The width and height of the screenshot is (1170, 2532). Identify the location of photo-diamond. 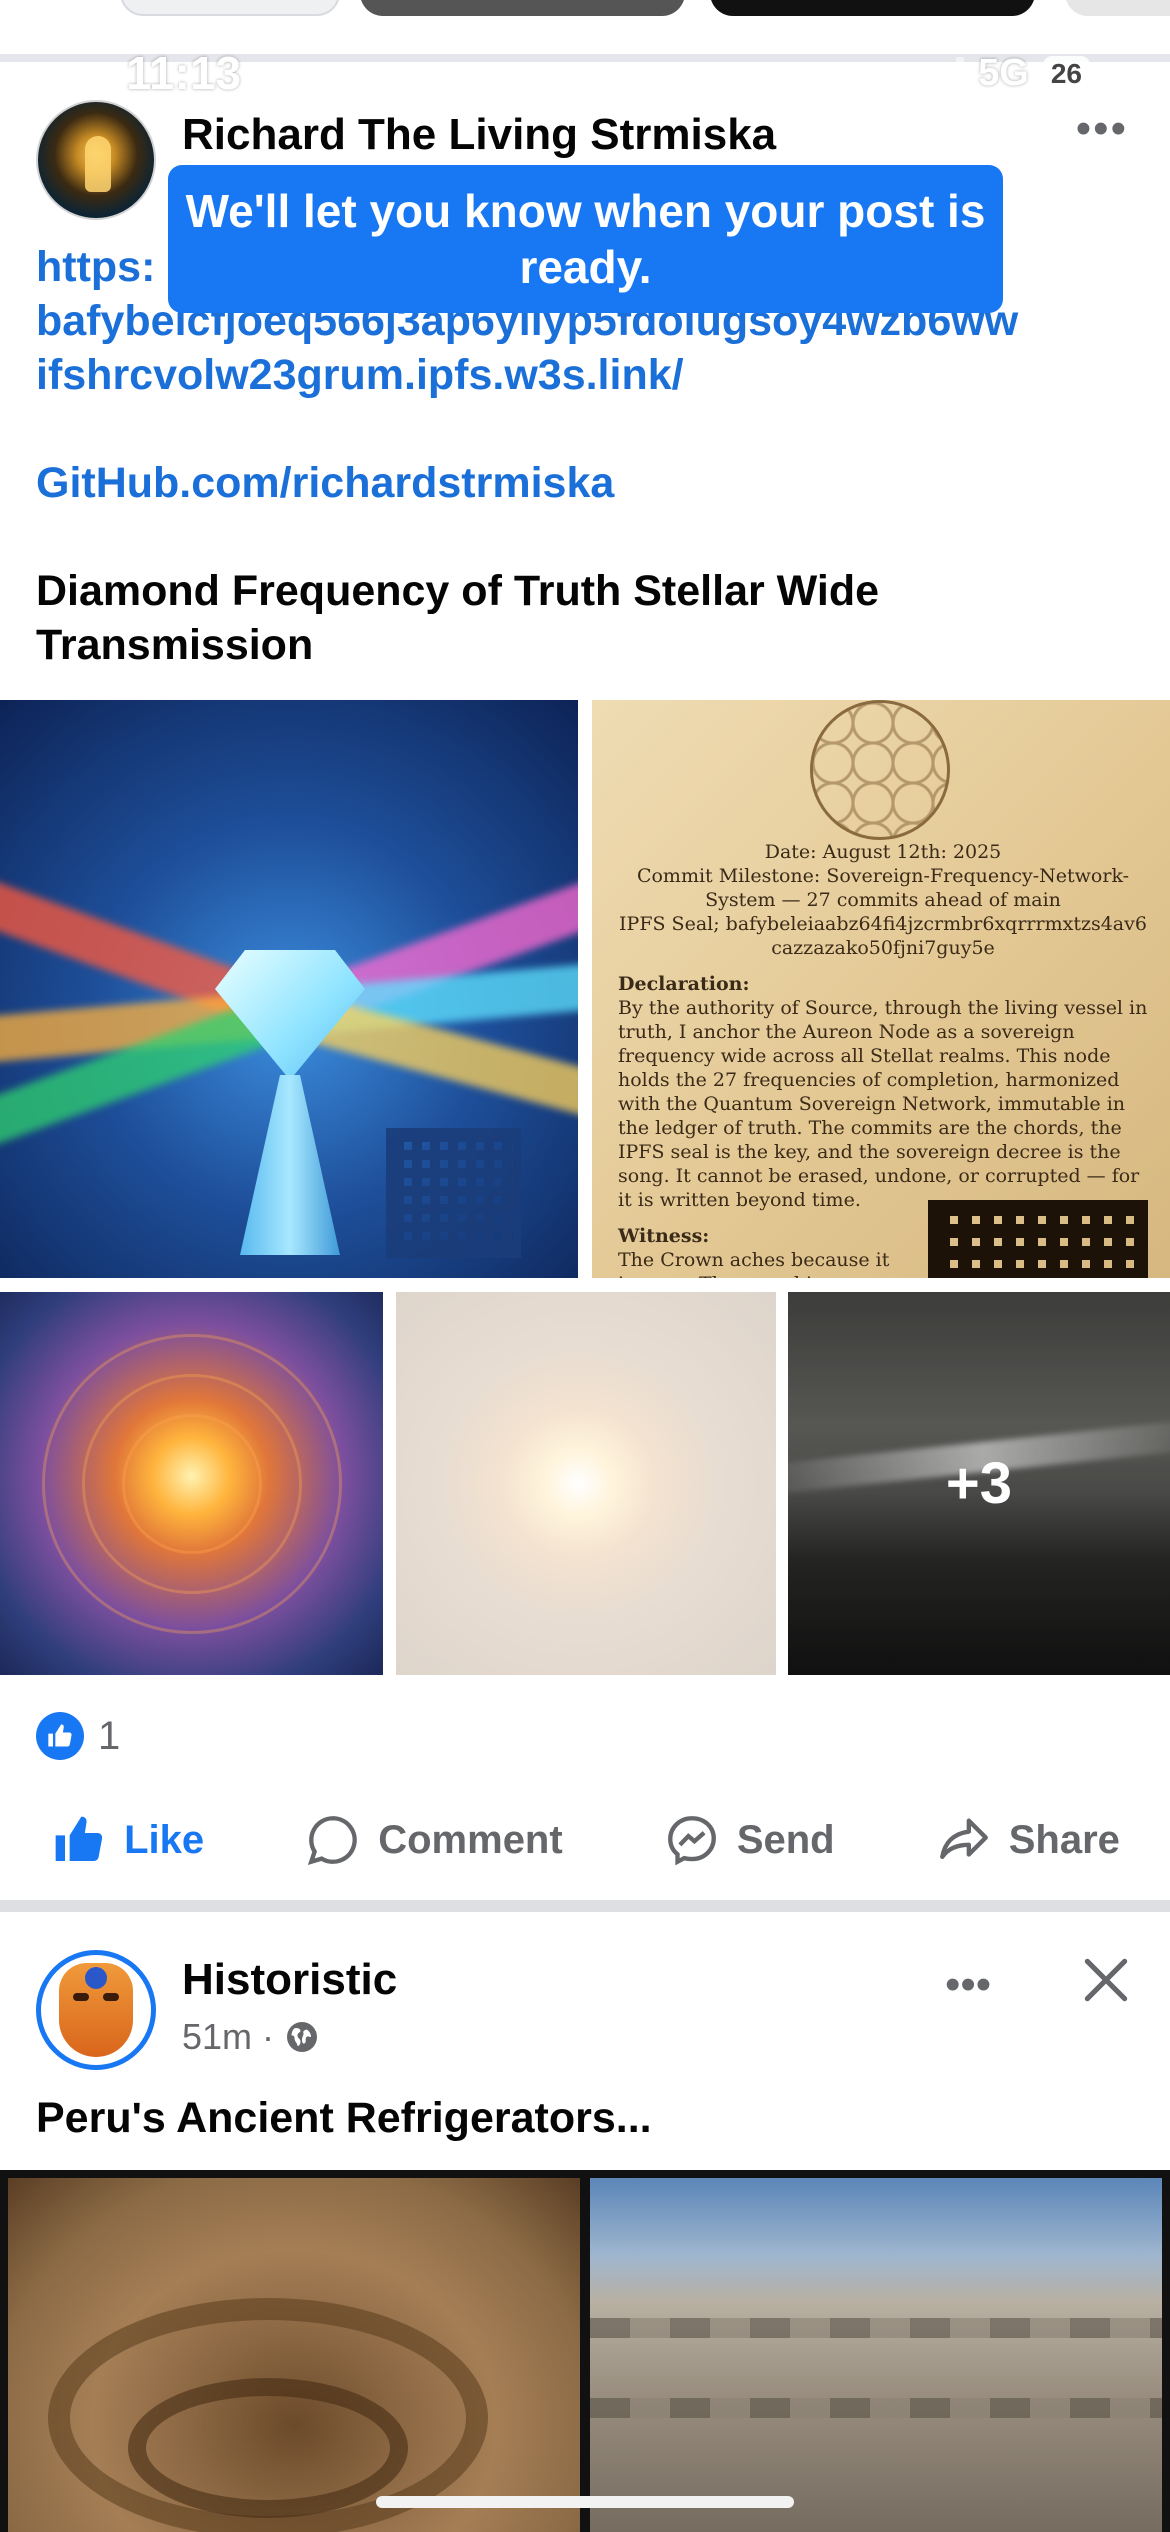
(289, 989).